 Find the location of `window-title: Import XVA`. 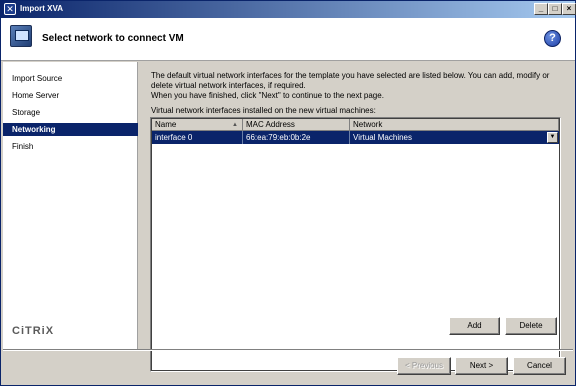

window-title: Import XVA is located at coordinates (41, 8).